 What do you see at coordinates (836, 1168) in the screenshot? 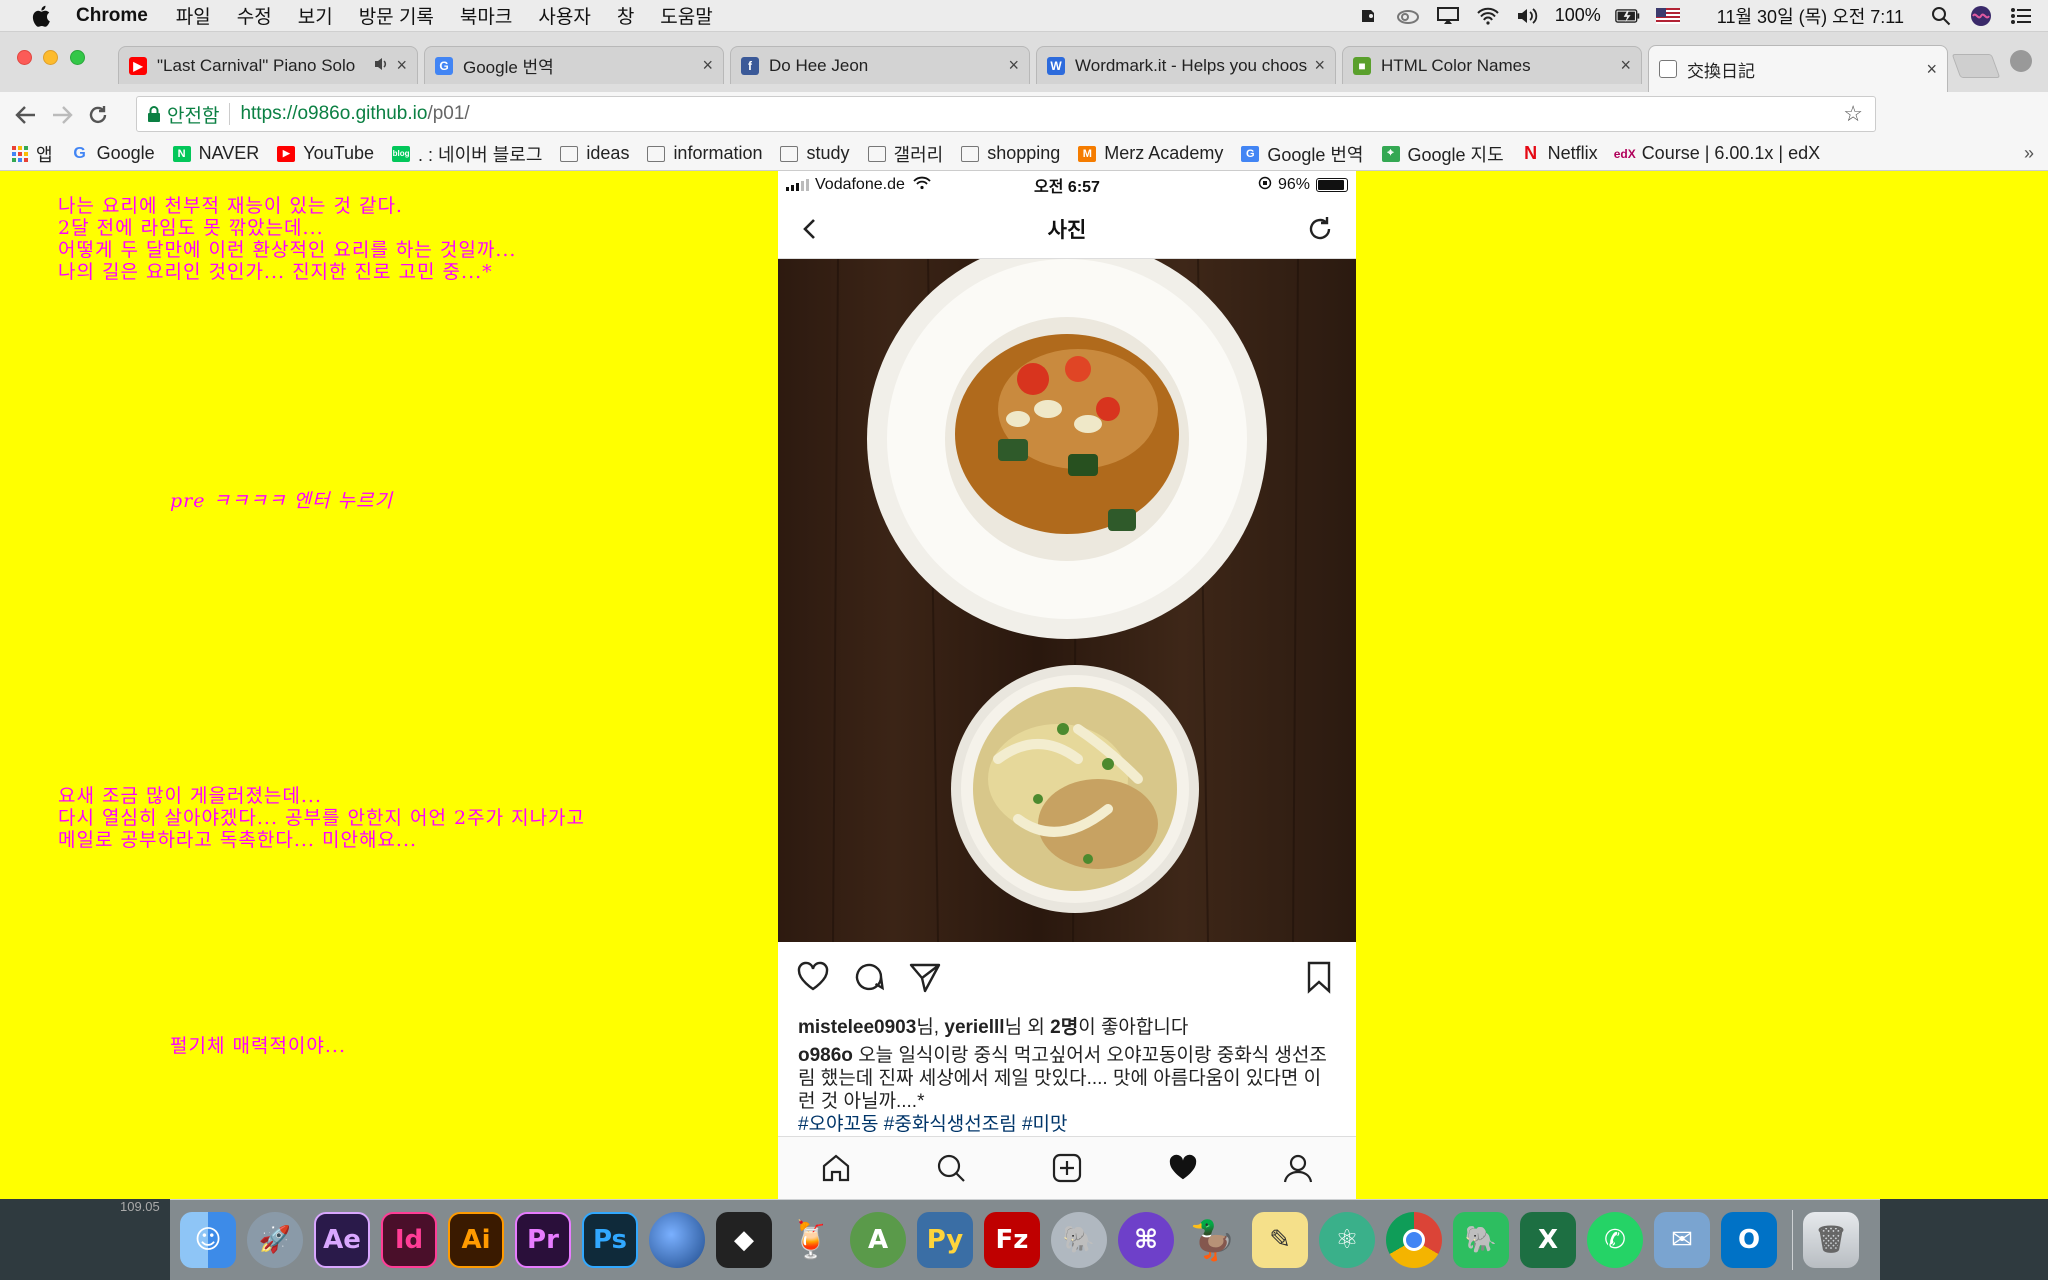
I see `home-icon` at bounding box center [836, 1168].